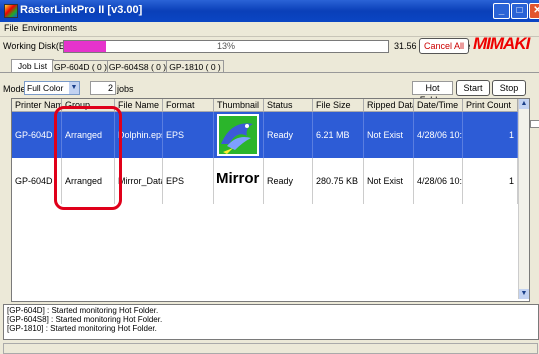  Describe the element at coordinates (524, 104) in the screenshot. I see `scroll-up-icon: ▲` at that location.